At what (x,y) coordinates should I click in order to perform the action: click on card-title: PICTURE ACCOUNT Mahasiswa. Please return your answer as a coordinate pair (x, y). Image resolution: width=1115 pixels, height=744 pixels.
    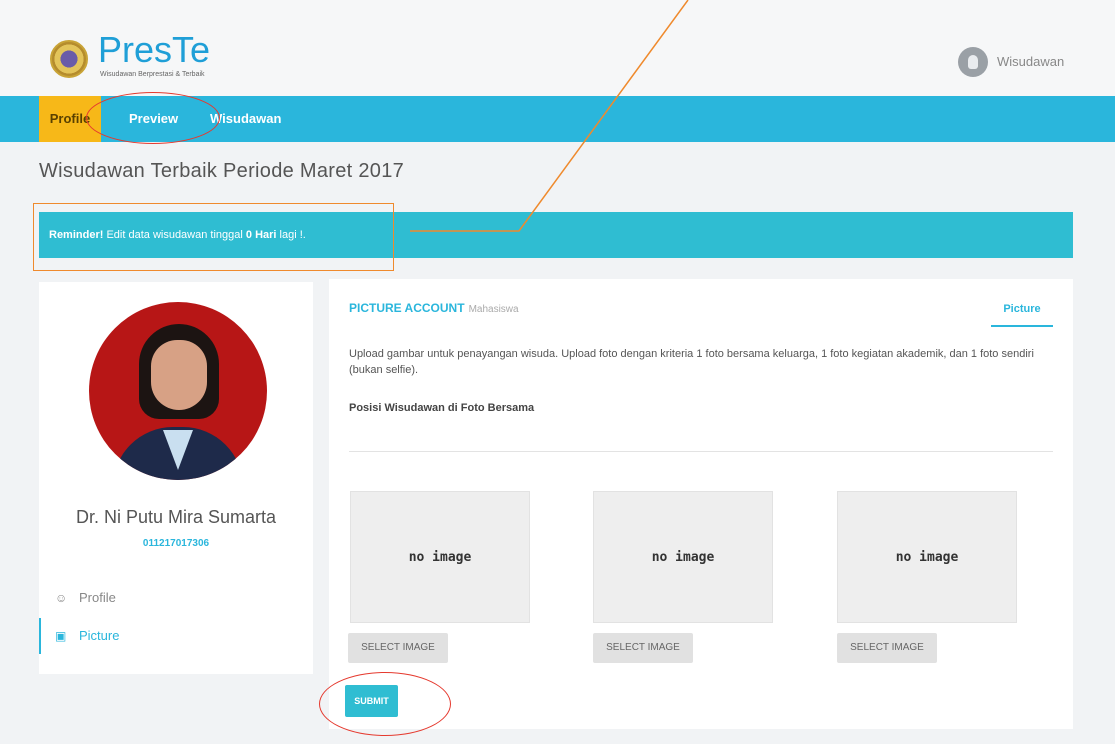
    Looking at the image, I should click on (434, 308).